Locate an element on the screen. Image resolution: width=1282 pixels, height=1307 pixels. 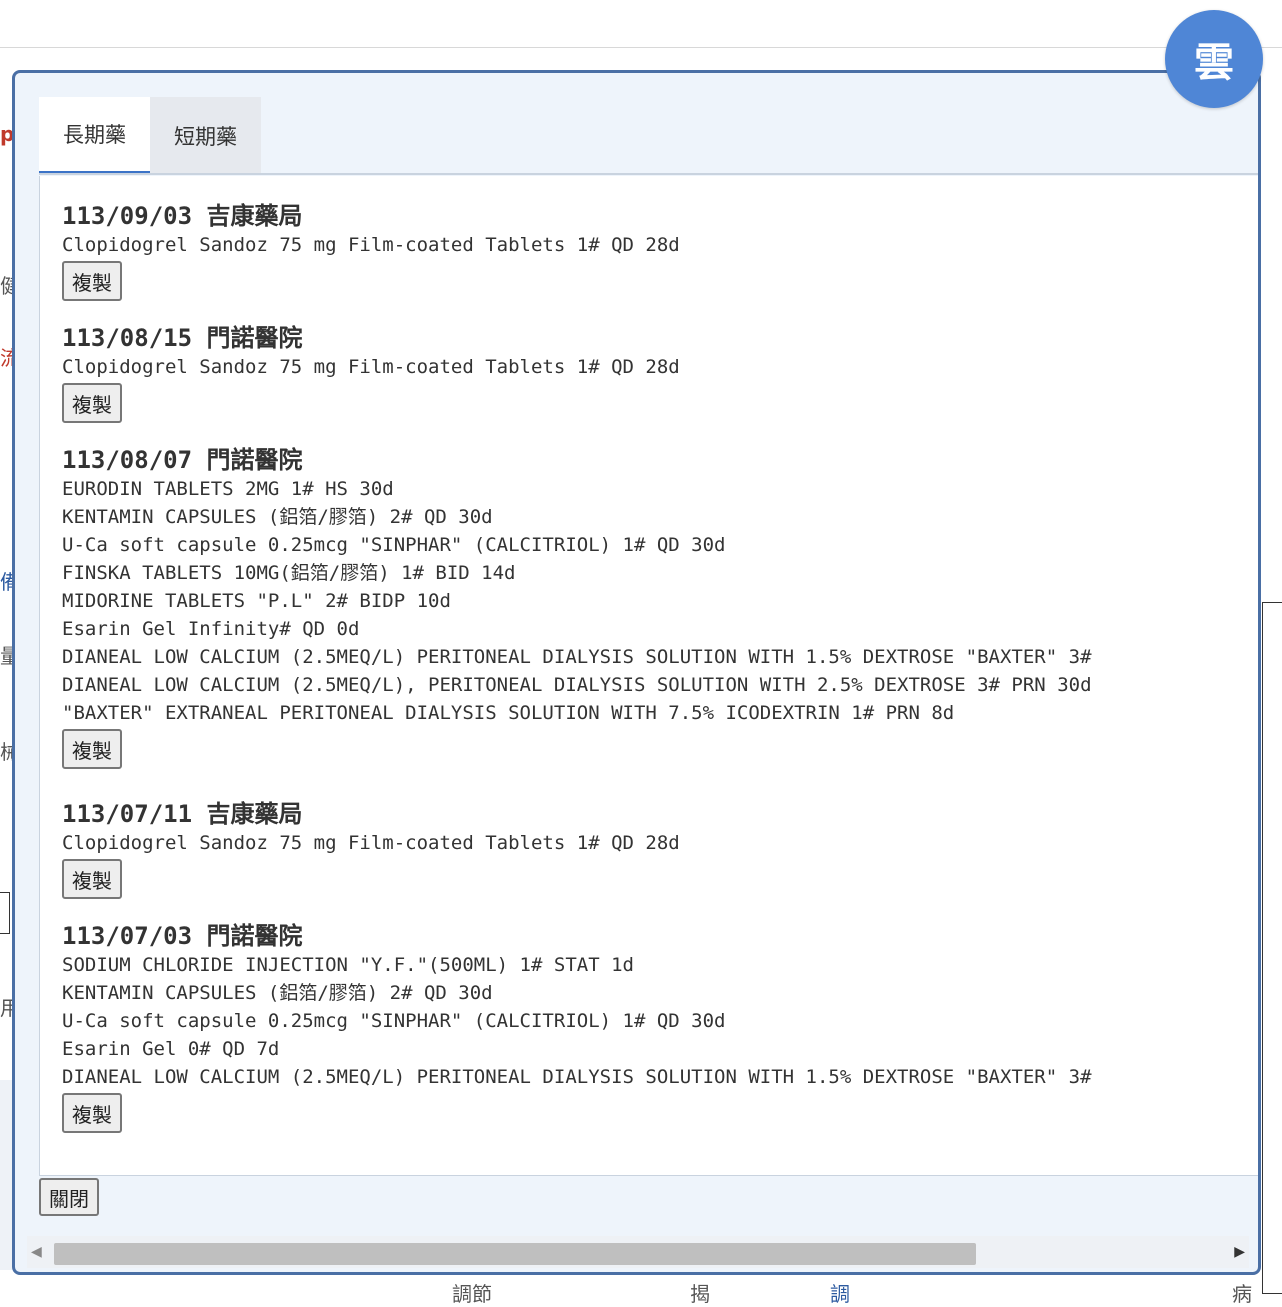
record-header: 113/07/11 吉康藥局 is located at coordinates (182, 814).